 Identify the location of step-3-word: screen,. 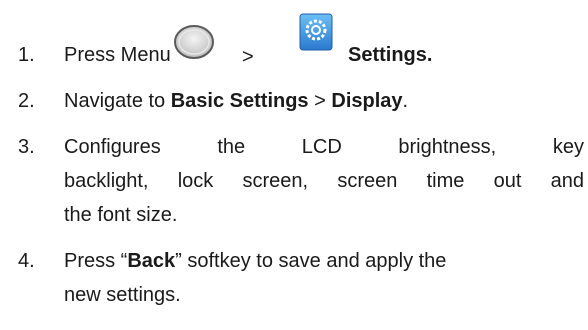
(275, 181).